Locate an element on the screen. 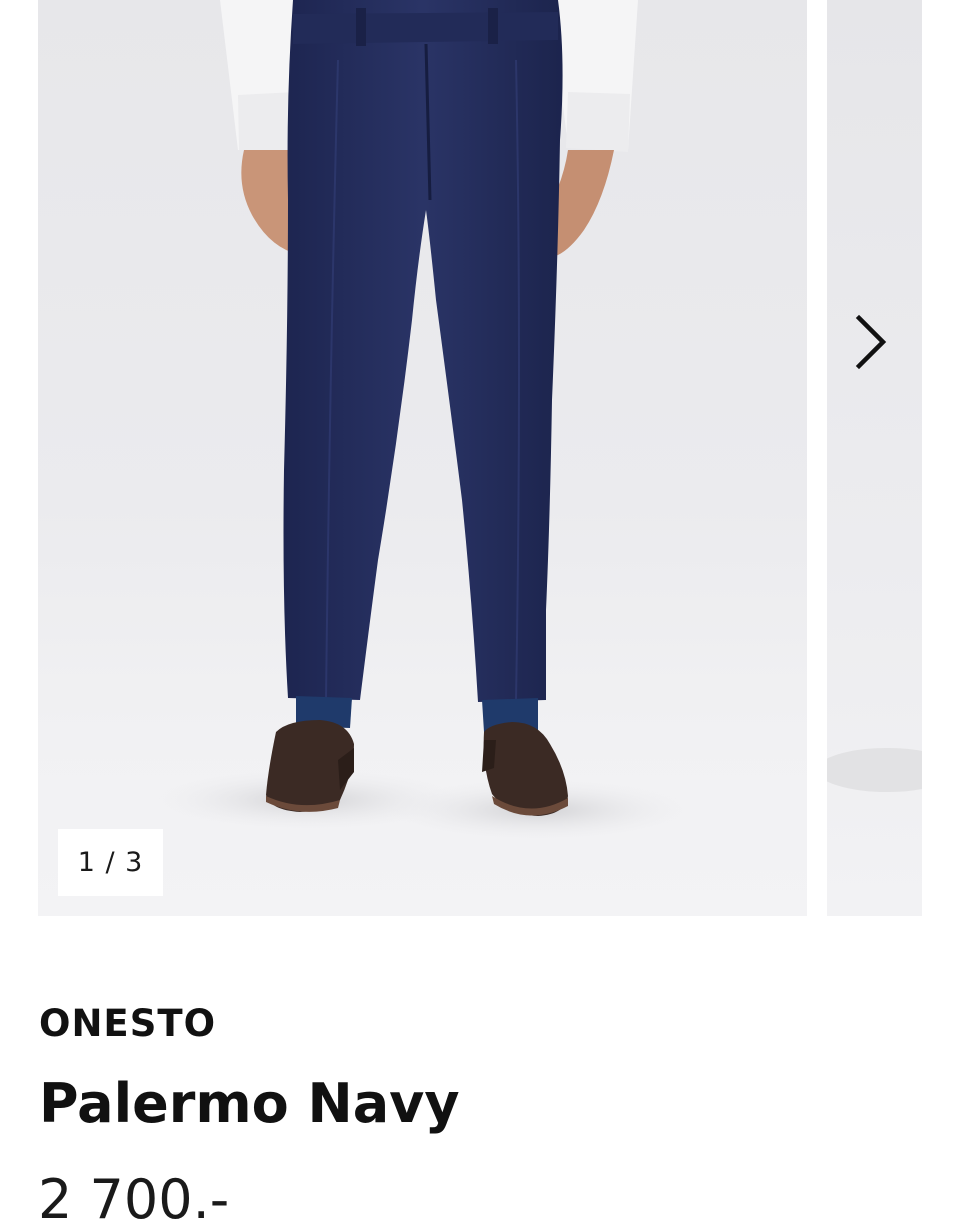 The width and height of the screenshot is (960, 1221). product-title: Palermo Navy is located at coordinates (249, 1103).